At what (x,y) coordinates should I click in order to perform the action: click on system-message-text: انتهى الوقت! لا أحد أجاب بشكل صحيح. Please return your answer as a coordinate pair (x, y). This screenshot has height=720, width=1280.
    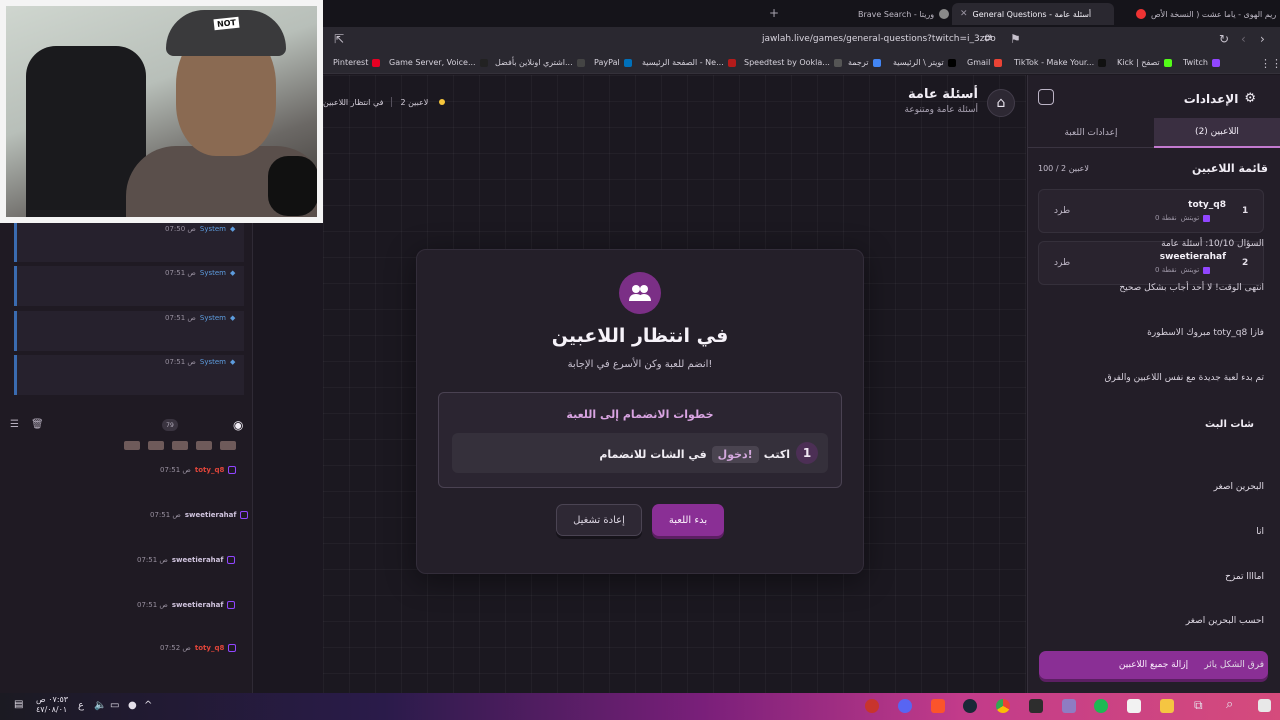
    Looking at the image, I should click on (1191, 288).